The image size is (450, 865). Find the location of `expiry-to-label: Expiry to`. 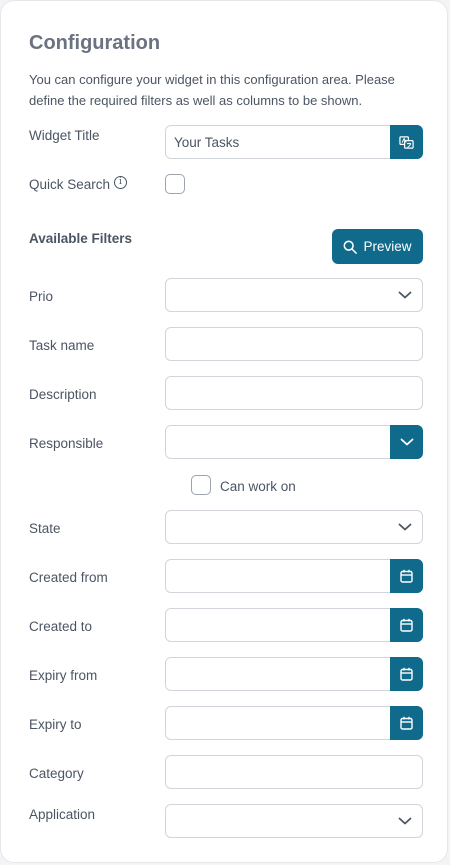

expiry-to-label: Expiry to is located at coordinates (55, 724).